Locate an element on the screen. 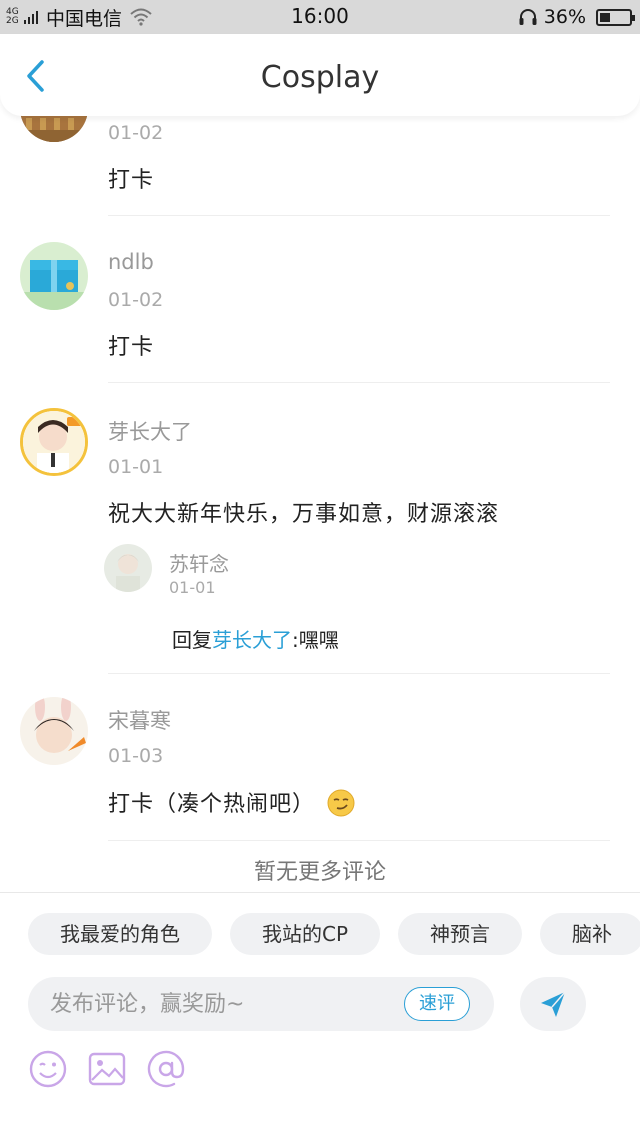  comment-input-box: 速评 is located at coordinates (261, 1004).